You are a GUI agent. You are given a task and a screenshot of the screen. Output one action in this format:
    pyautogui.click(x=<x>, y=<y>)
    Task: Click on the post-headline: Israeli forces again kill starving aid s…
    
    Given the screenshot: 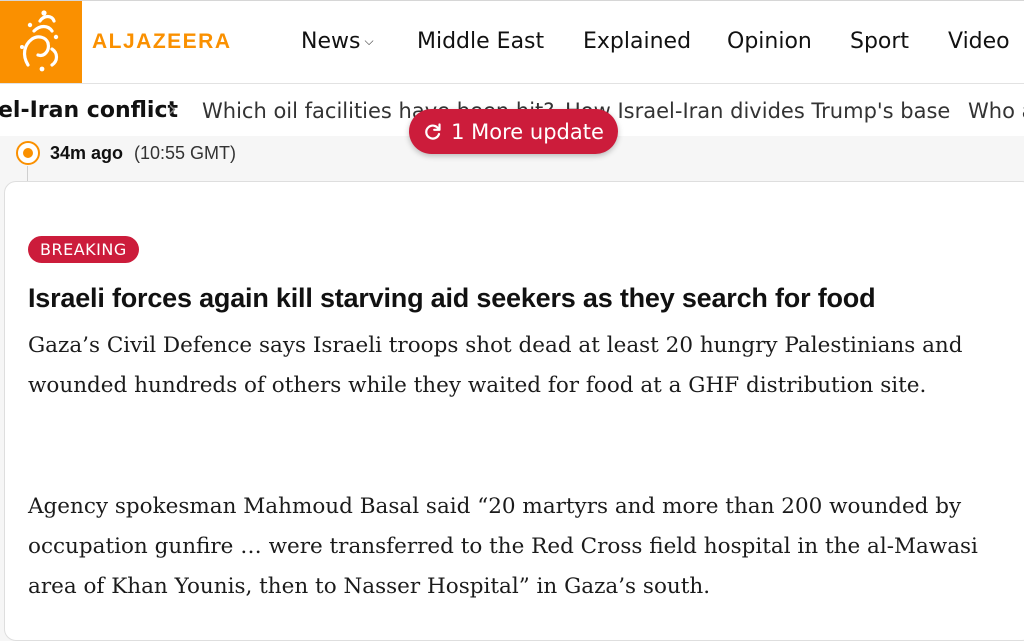 What is the action you would take?
    pyautogui.click(x=452, y=298)
    